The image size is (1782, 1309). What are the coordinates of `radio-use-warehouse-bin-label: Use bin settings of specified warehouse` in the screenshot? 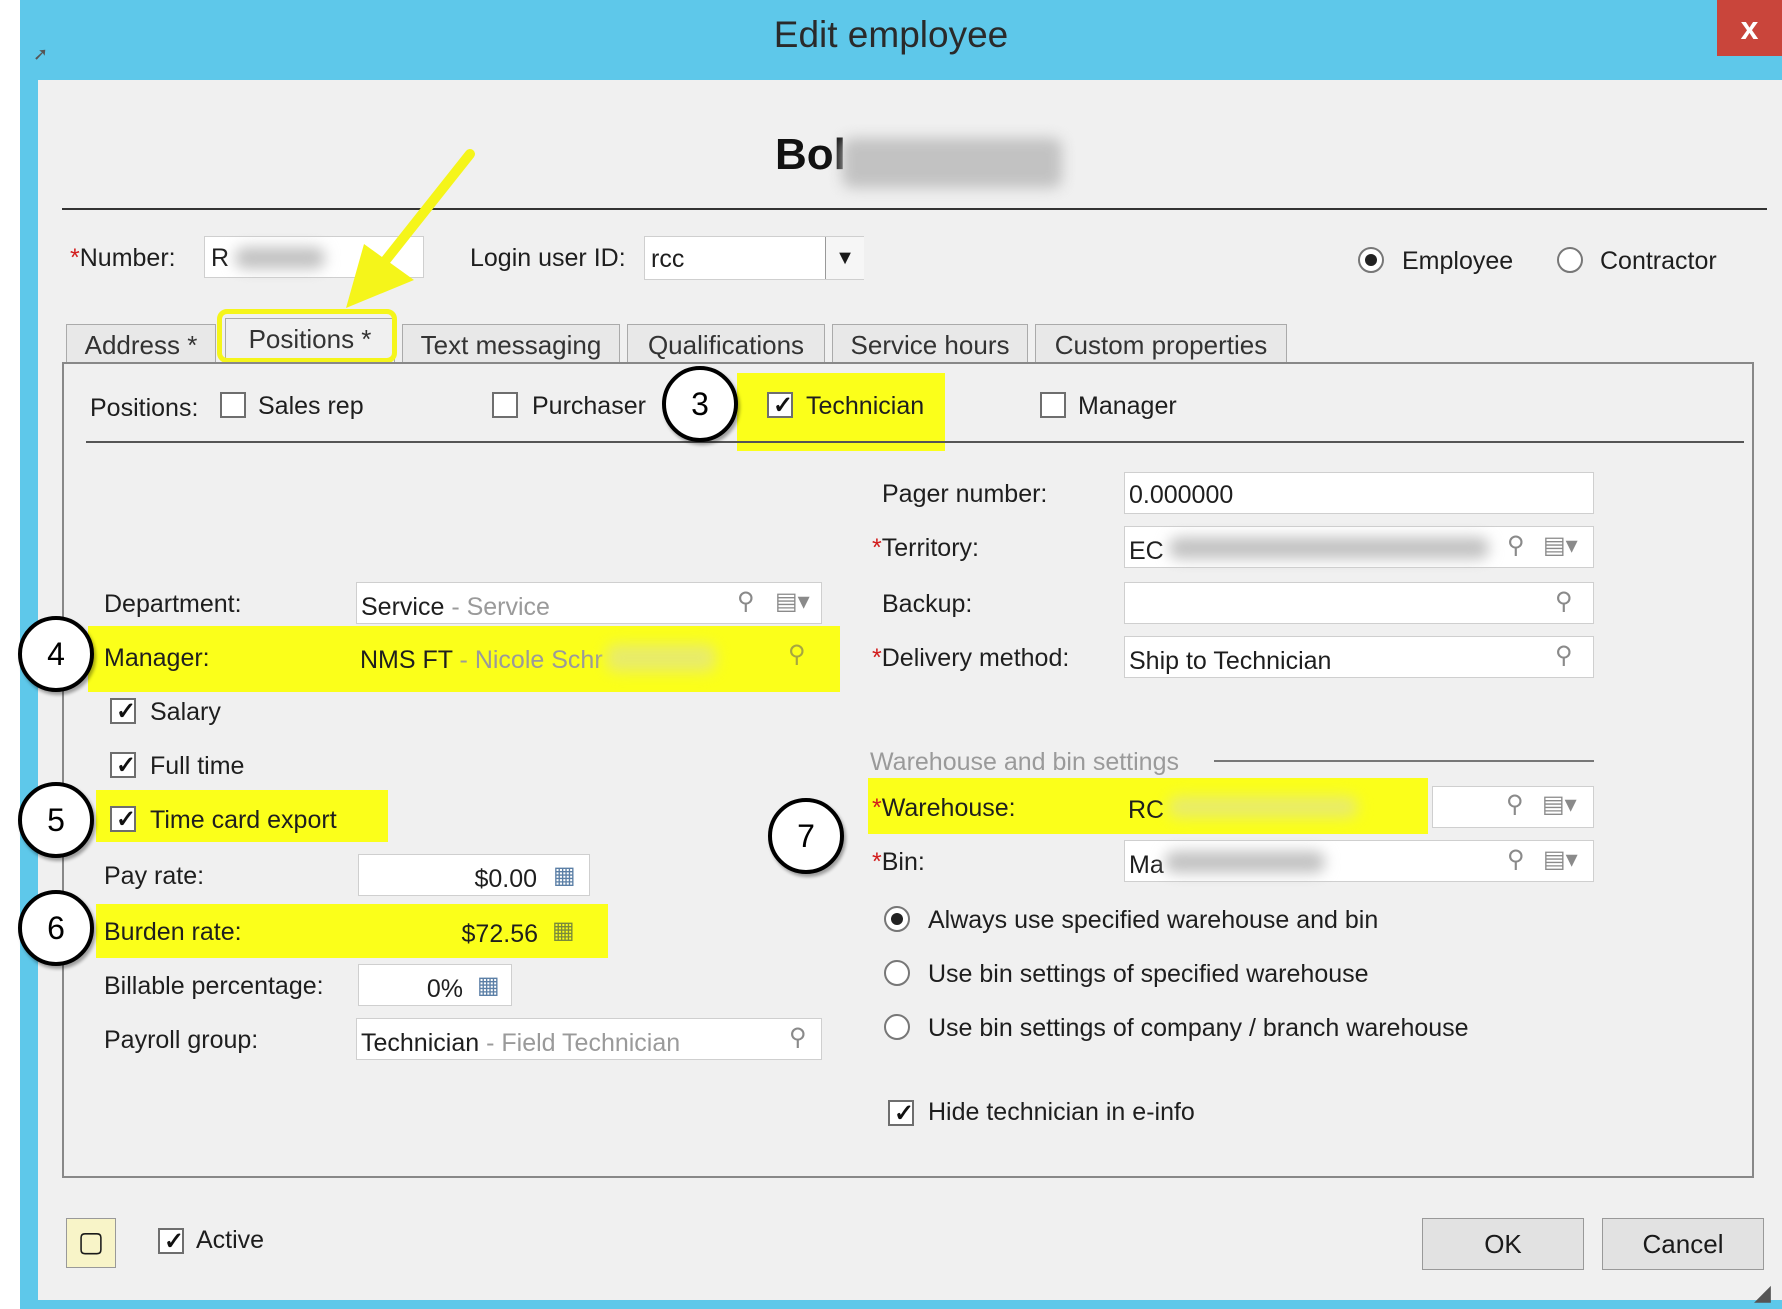 It's located at (1148, 974).